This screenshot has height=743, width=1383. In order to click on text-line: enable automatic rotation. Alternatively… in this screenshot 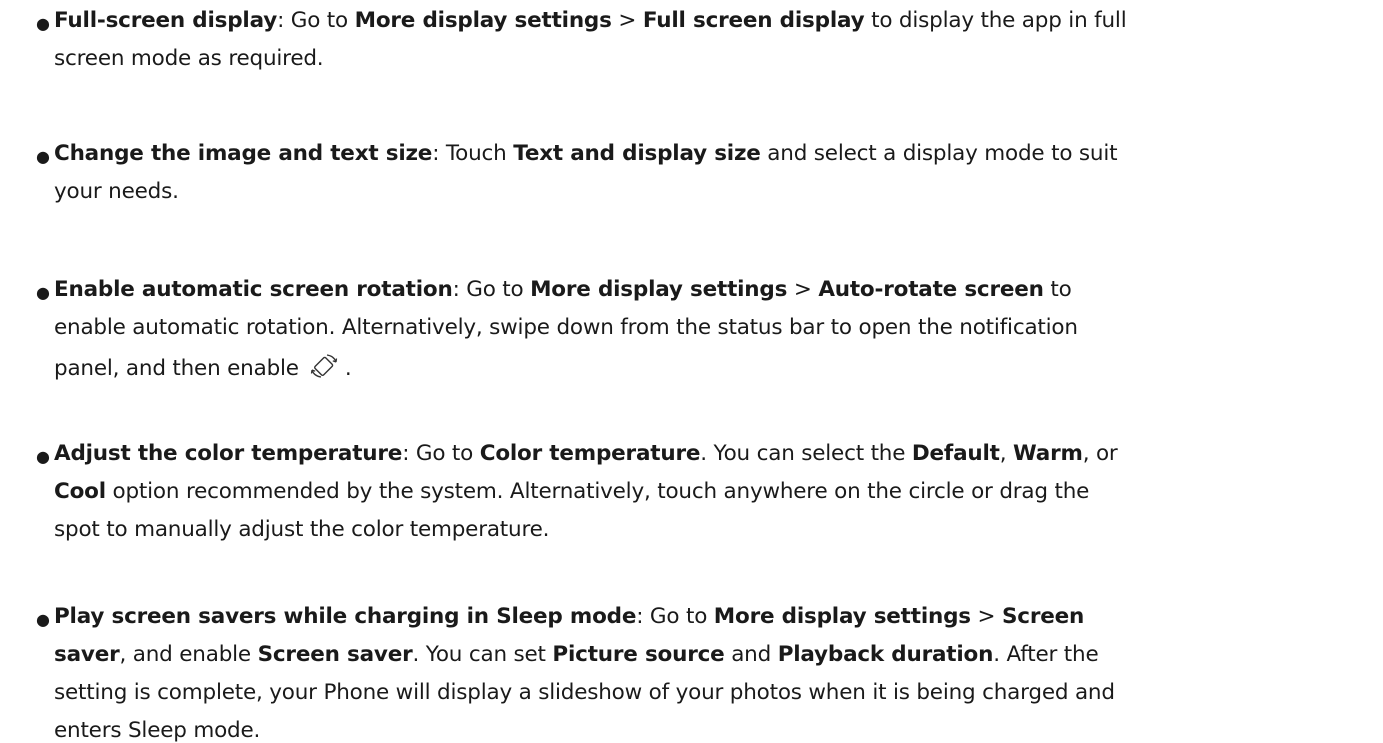, I will do `click(566, 327)`.